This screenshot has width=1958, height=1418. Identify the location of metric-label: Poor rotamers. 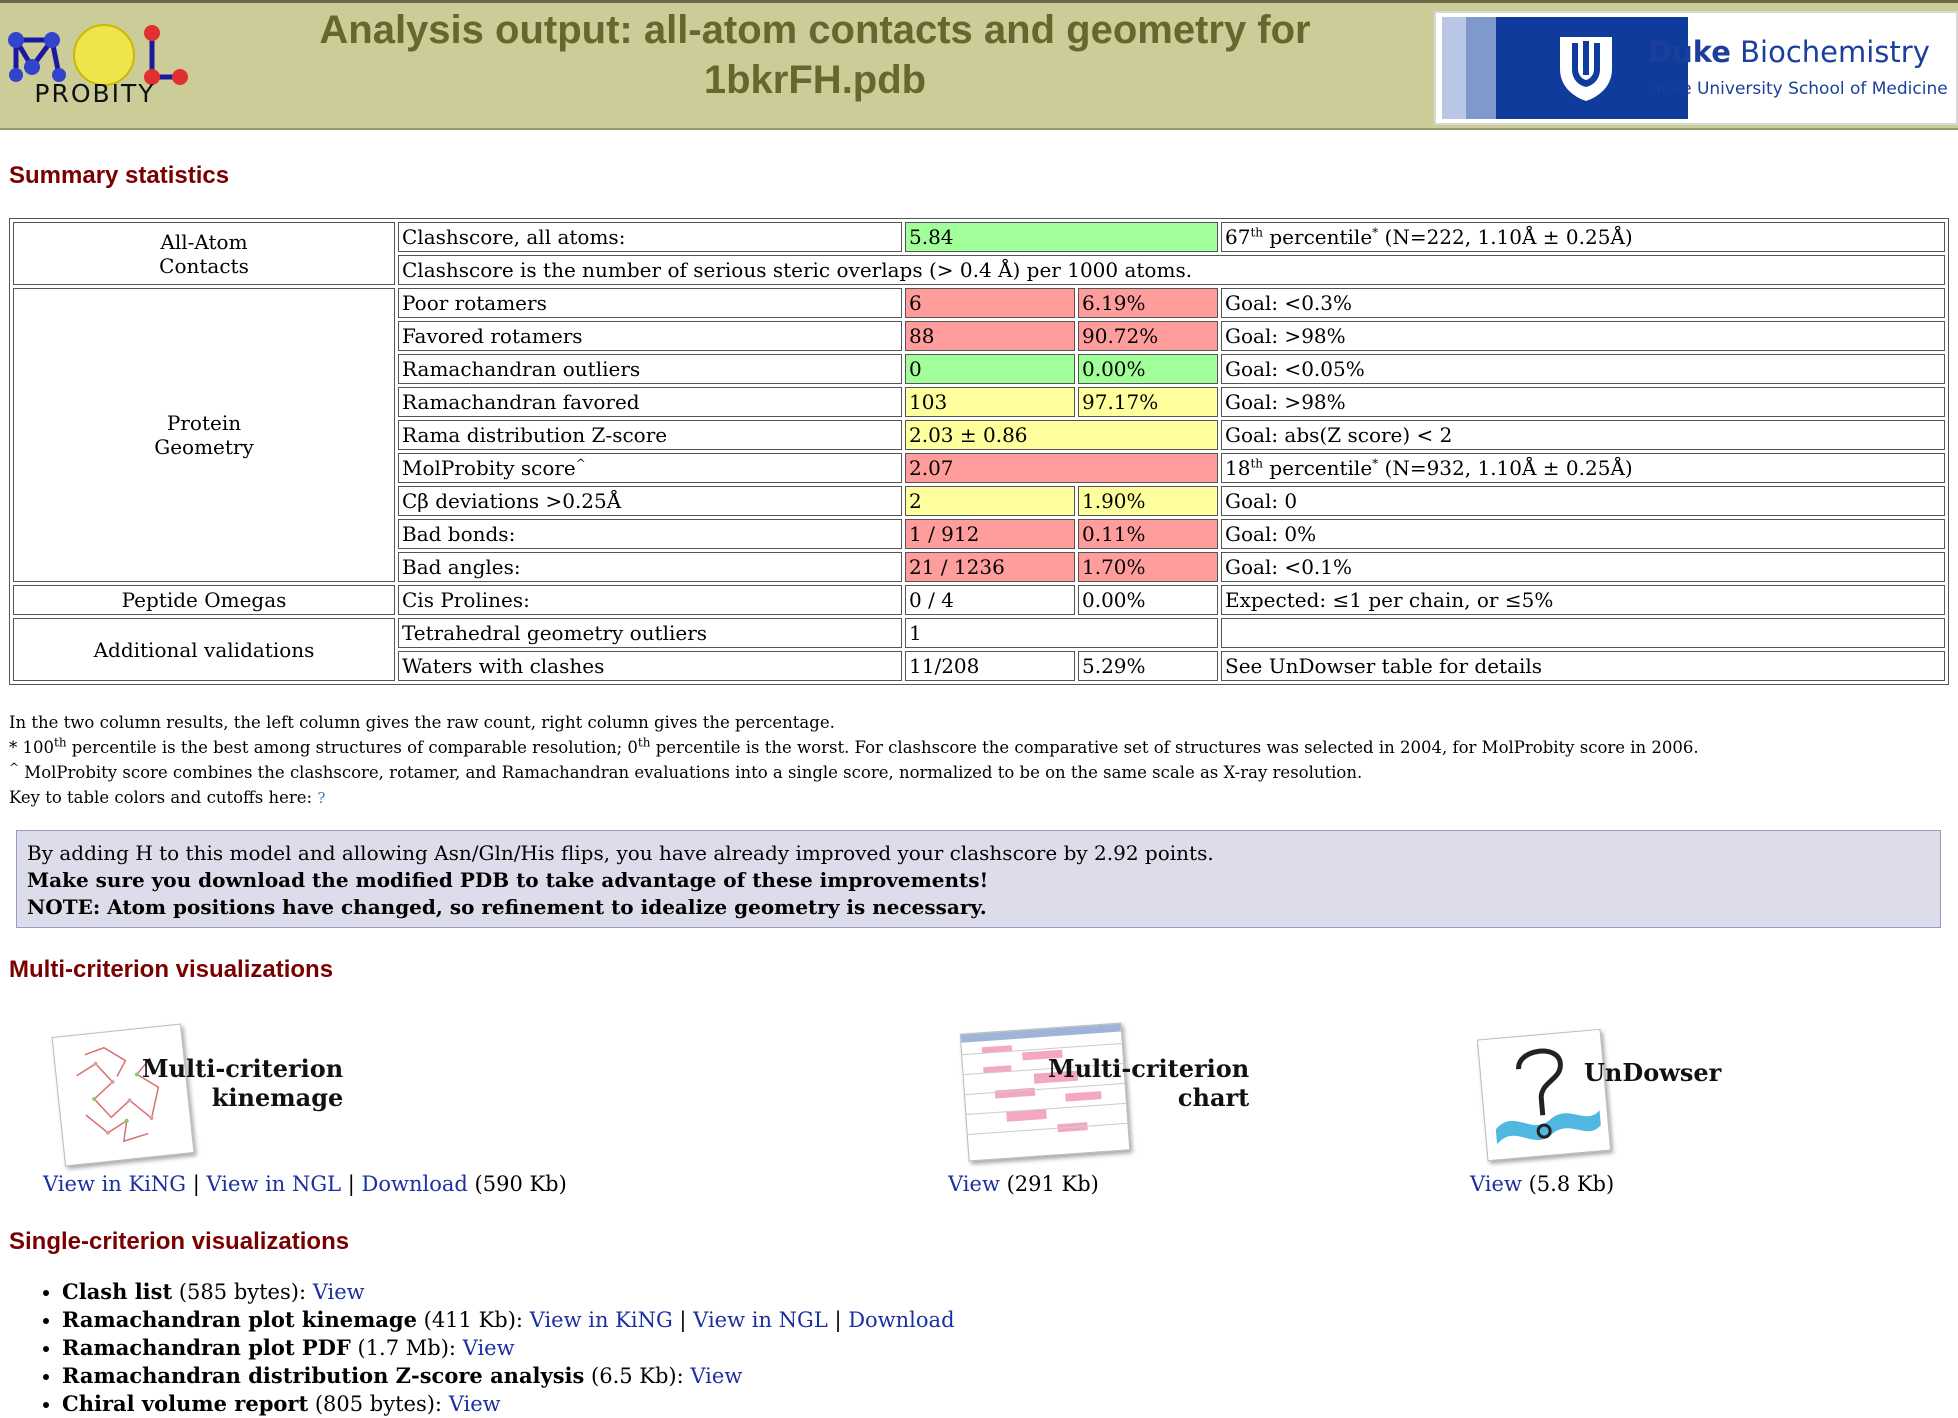
(650, 303).